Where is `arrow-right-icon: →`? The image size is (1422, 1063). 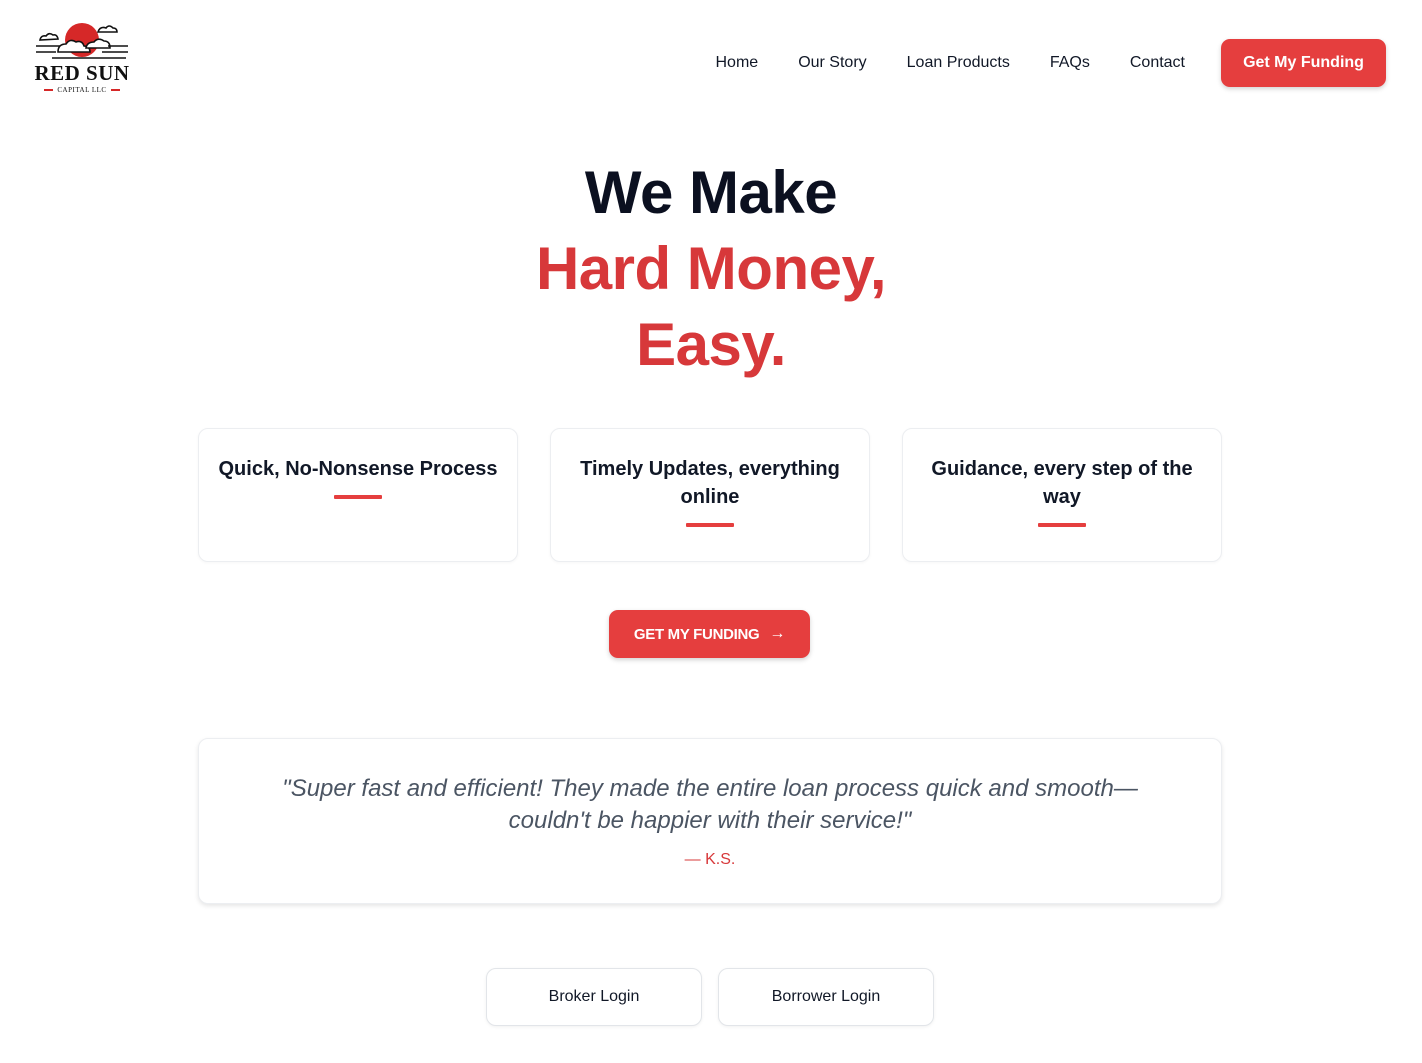 arrow-right-icon: → is located at coordinates (777, 633).